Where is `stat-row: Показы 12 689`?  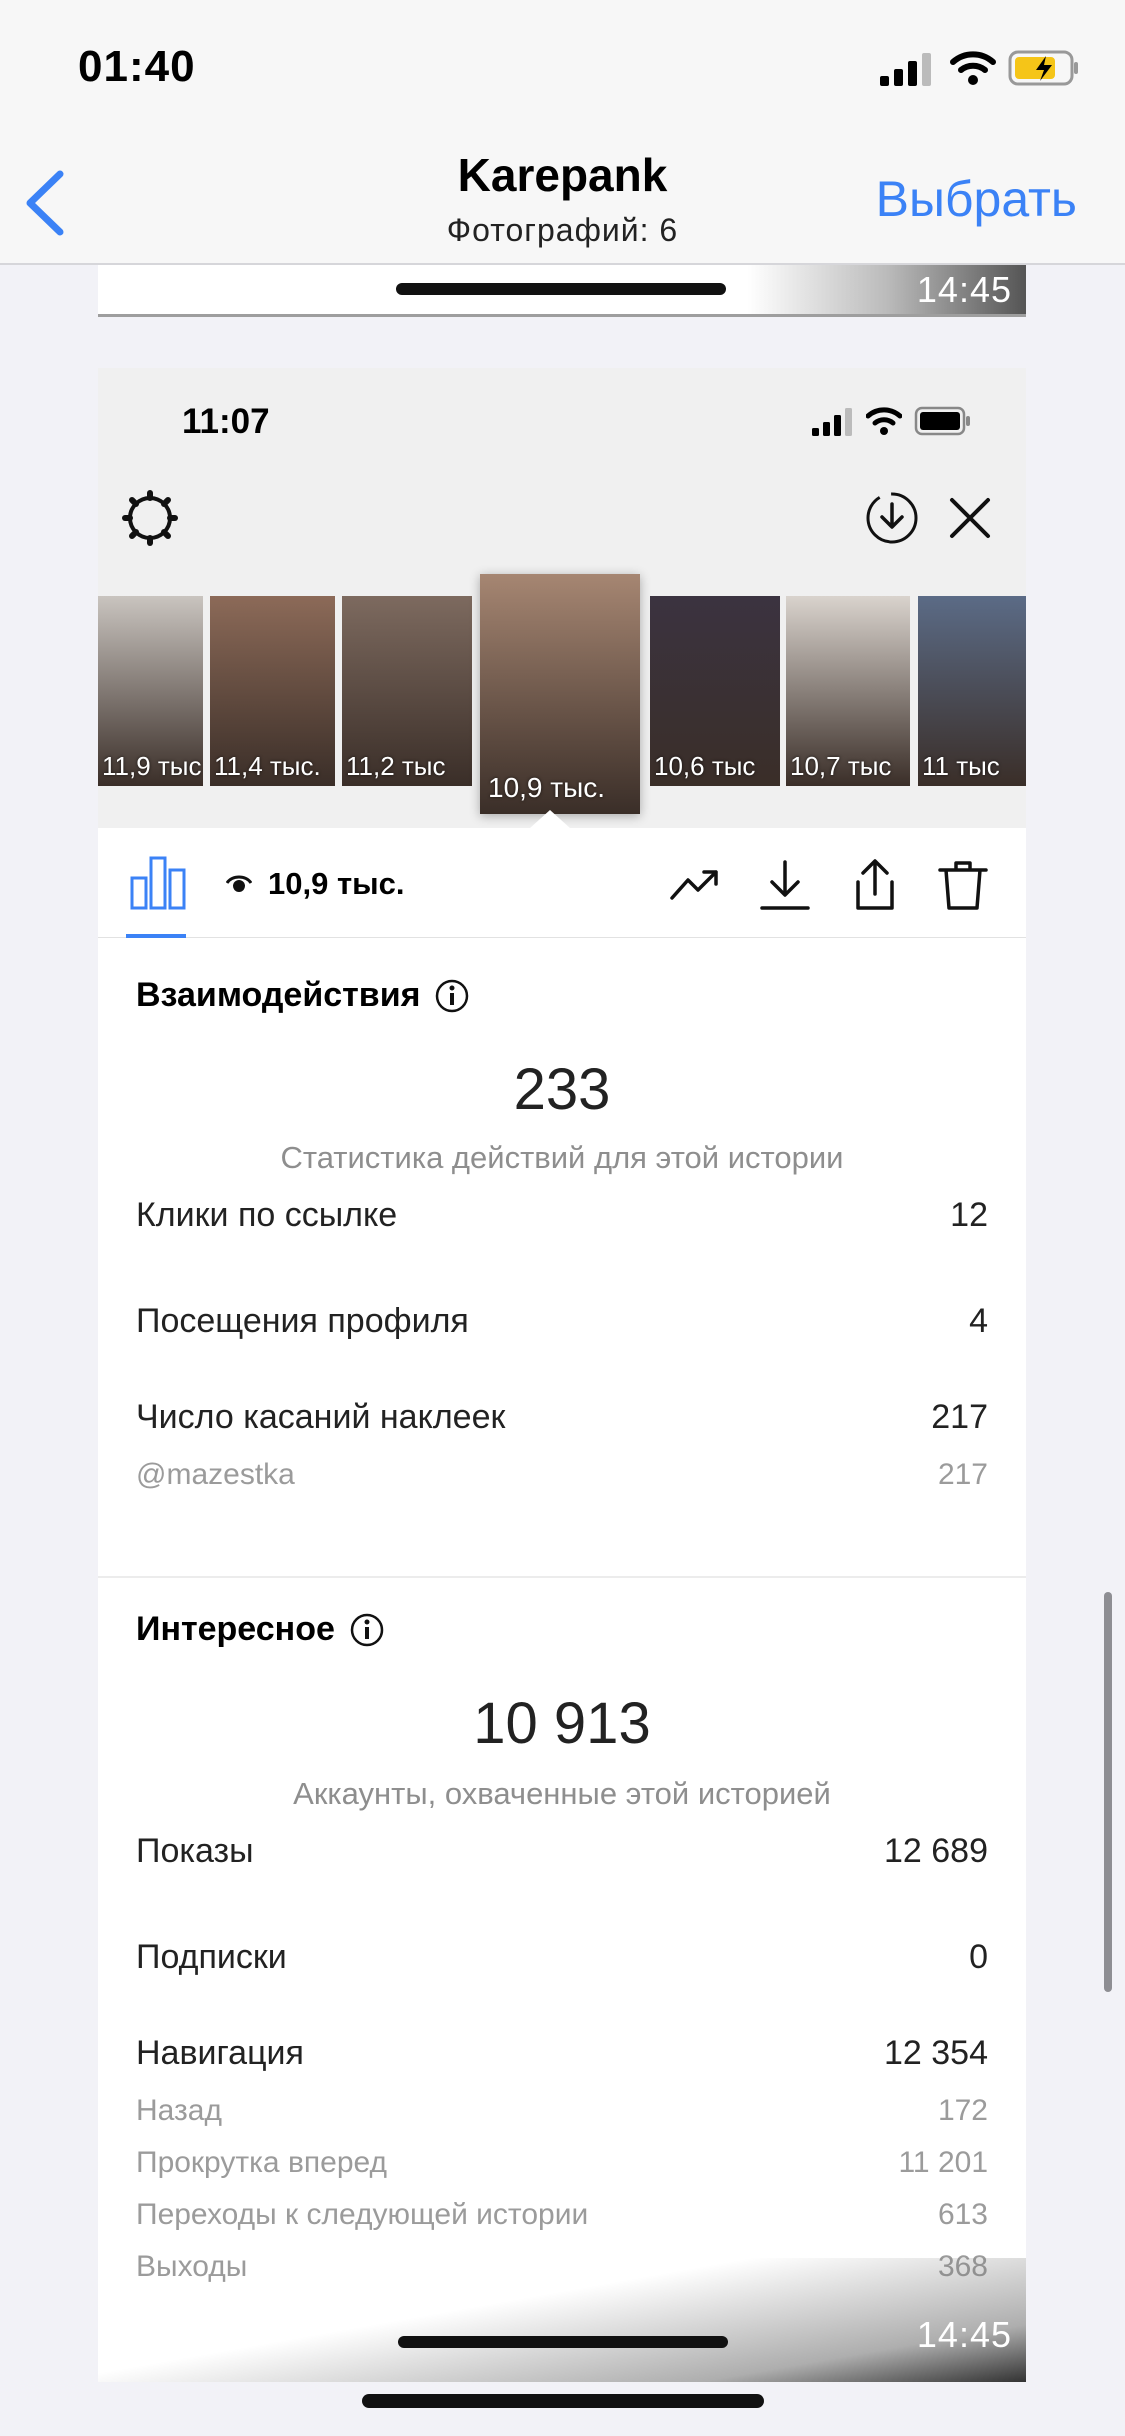
stat-row: Показы 12 689 is located at coordinates (562, 1851).